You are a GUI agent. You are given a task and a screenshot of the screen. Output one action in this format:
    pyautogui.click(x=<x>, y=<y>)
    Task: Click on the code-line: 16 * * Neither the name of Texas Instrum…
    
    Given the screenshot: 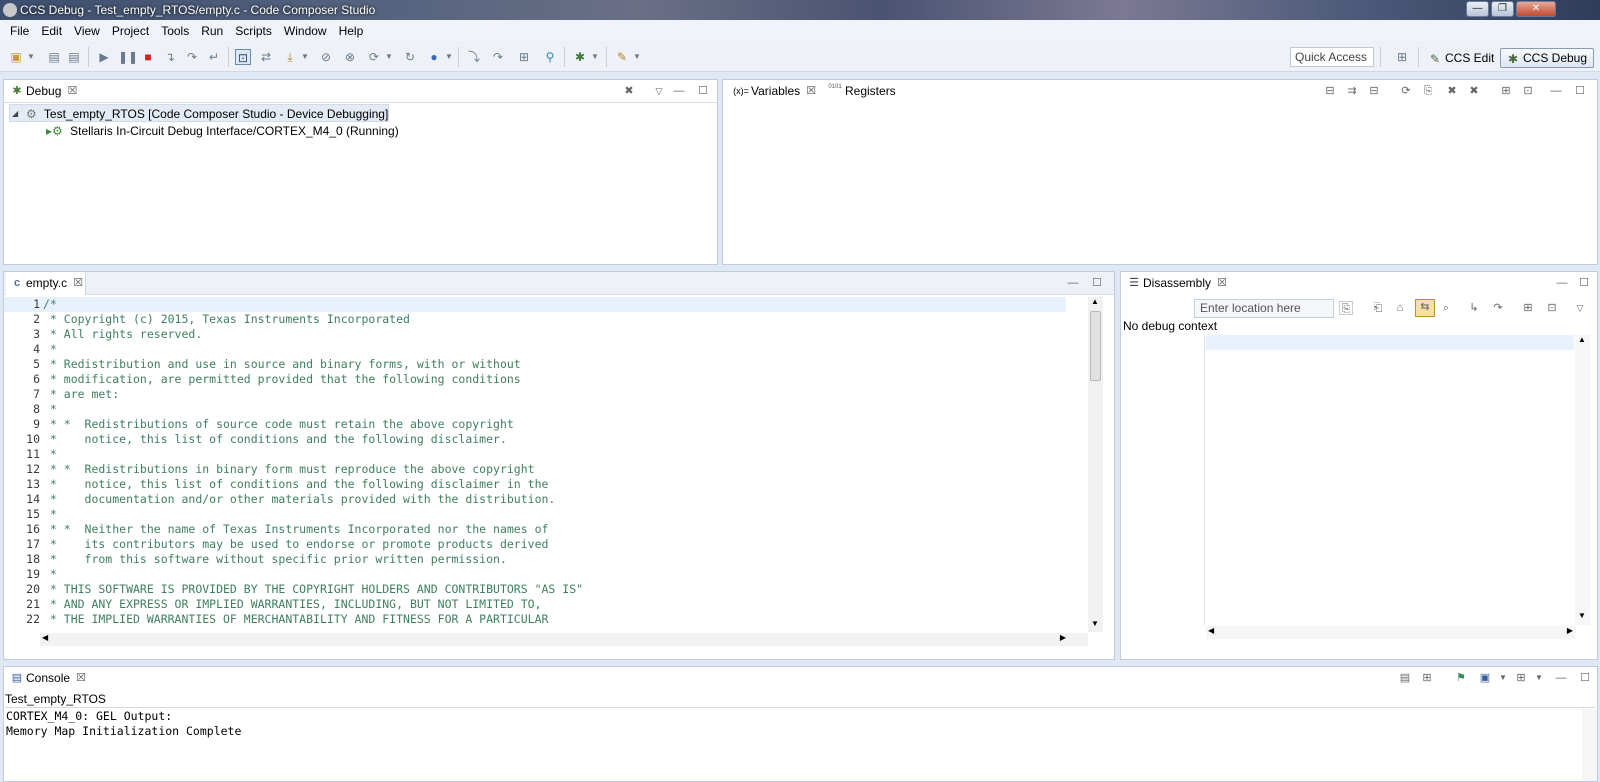 What is the action you would take?
    pyautogui.click(x=535, y=529)
    